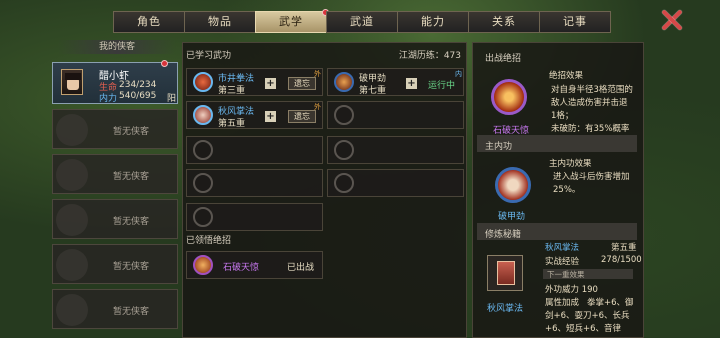  Describe the element at coordinates (509, 97) in the screenshot. I see `battle-ultimate-icon` at that location.